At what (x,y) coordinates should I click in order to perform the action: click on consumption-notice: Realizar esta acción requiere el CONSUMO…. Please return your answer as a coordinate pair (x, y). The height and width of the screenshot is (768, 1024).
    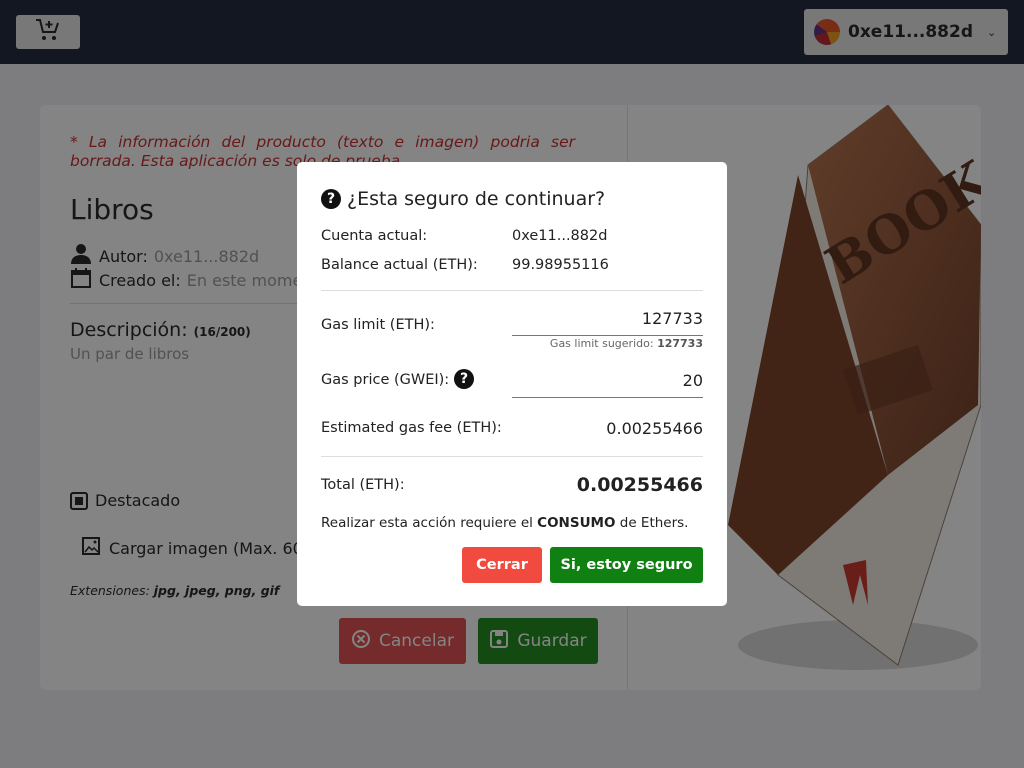
    Looking at the image, I should click on (504, 523).